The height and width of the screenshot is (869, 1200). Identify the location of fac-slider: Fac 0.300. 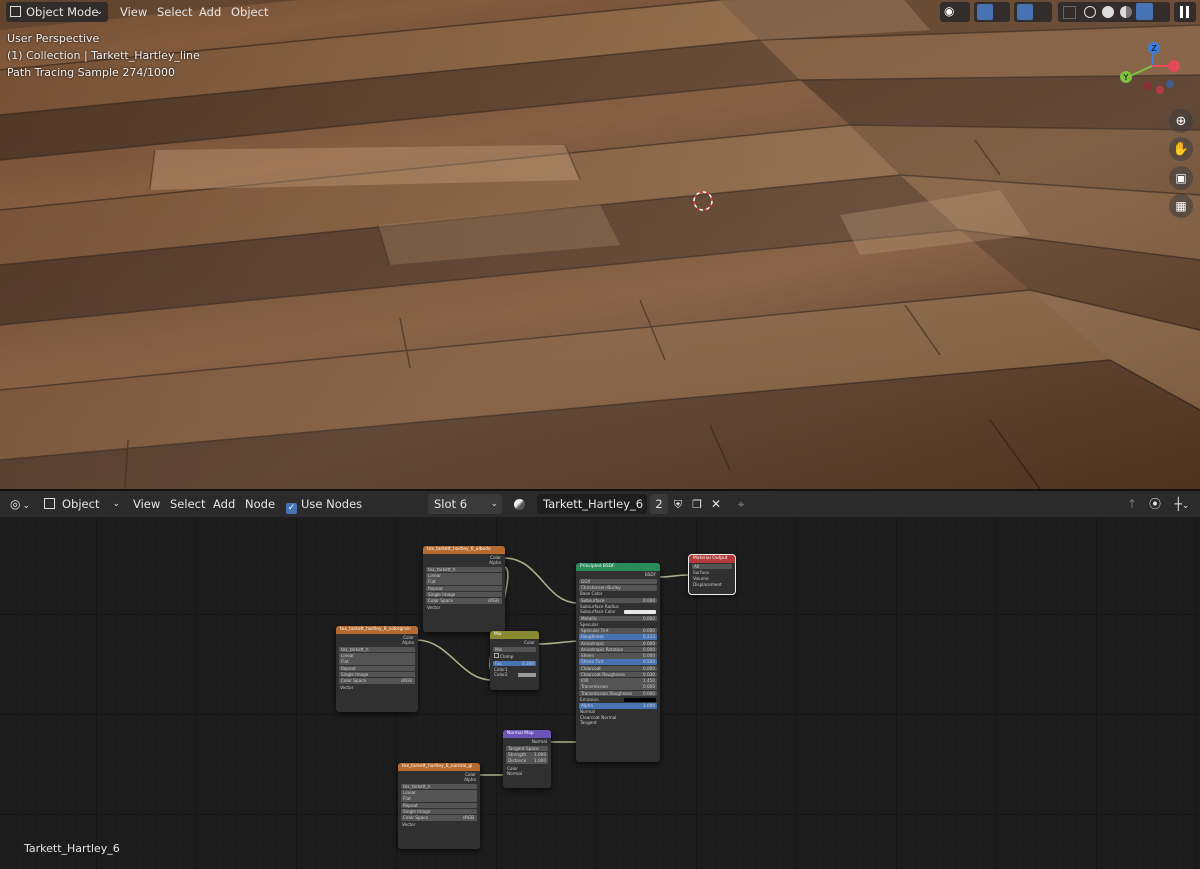
(514, 663).